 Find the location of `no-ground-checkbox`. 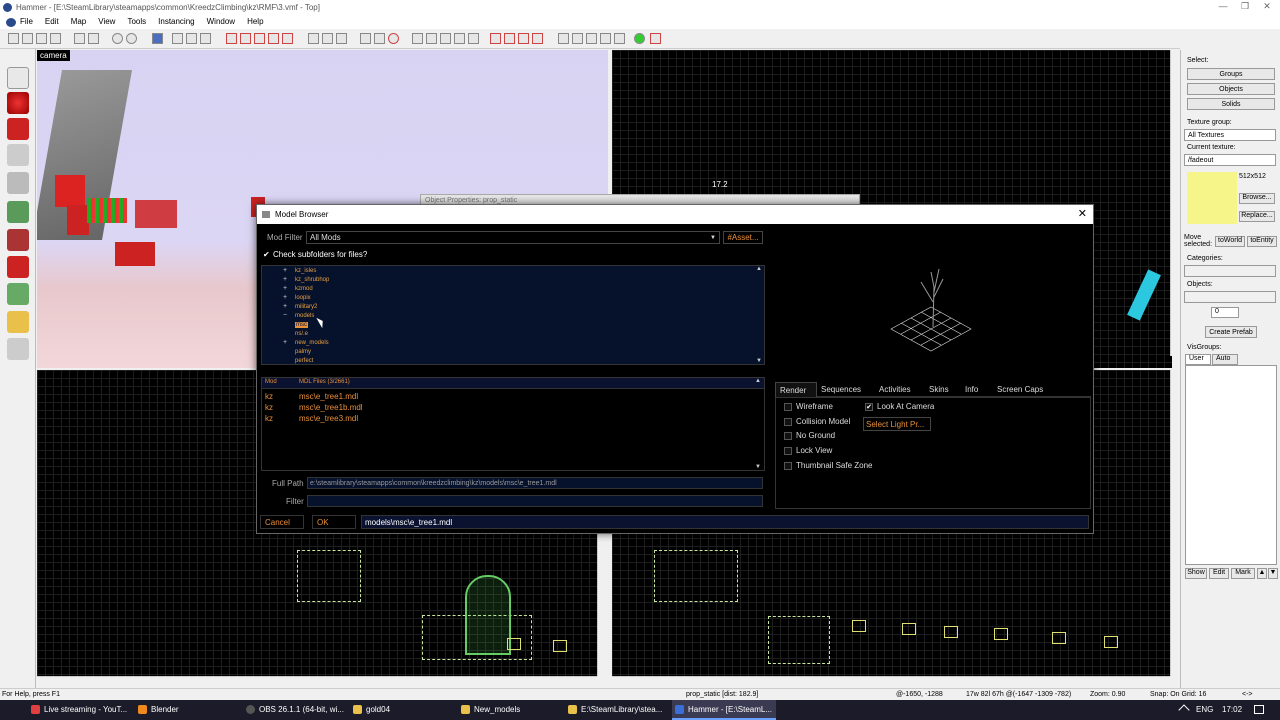

no-ground-checkbox is located at coordinates (788, 436).